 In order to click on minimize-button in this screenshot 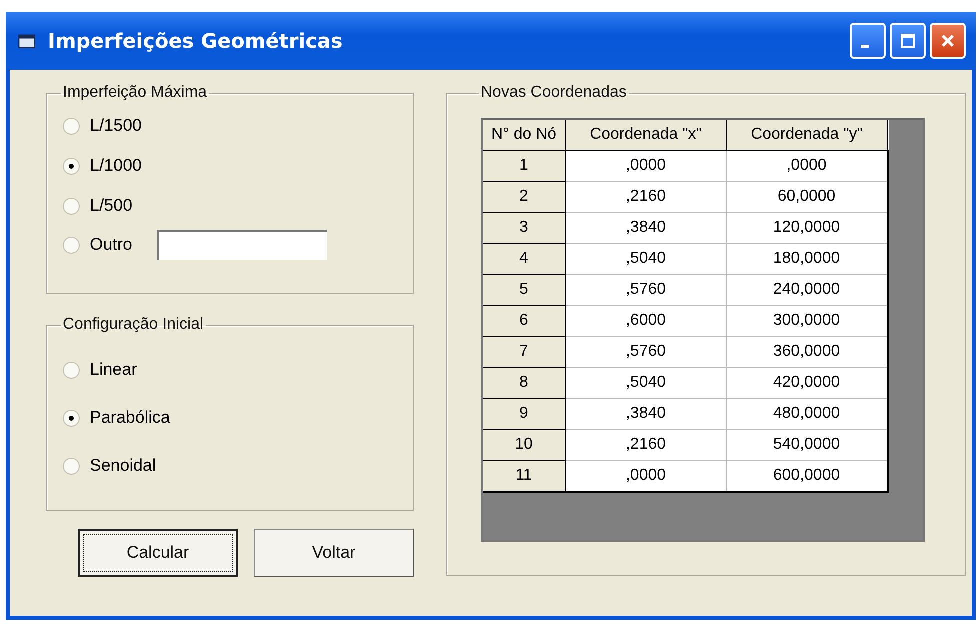, I will do `click(868, 41)`.